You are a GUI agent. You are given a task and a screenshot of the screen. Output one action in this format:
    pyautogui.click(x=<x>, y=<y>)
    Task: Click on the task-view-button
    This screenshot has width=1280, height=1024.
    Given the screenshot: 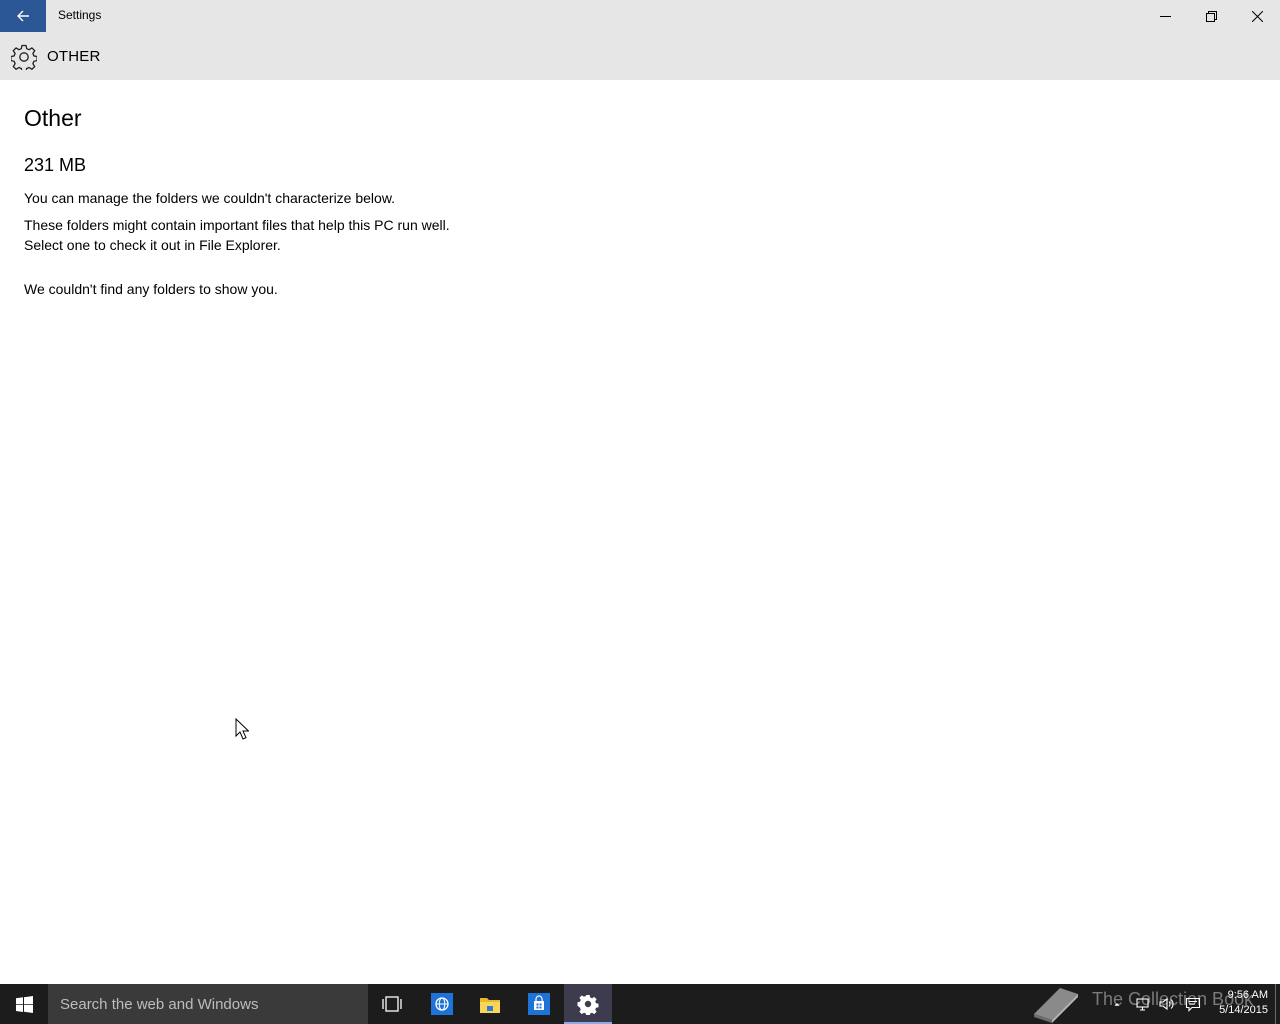 What is the action you would take?
    pyautogui.click(x=392, y=1004)
    